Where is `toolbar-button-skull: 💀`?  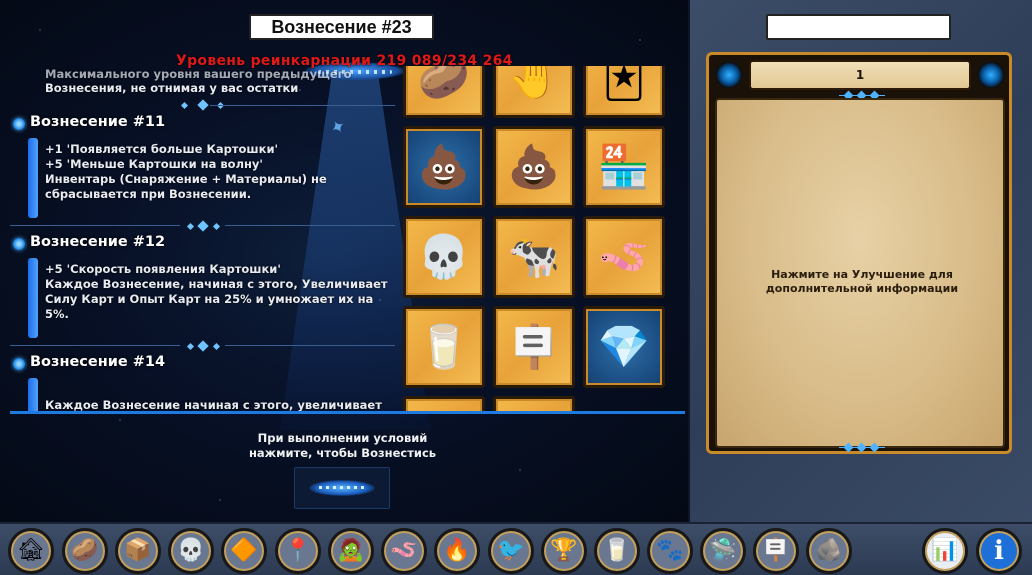
toolbar-button-skull: 💀 is located at coordinates (191, 551).